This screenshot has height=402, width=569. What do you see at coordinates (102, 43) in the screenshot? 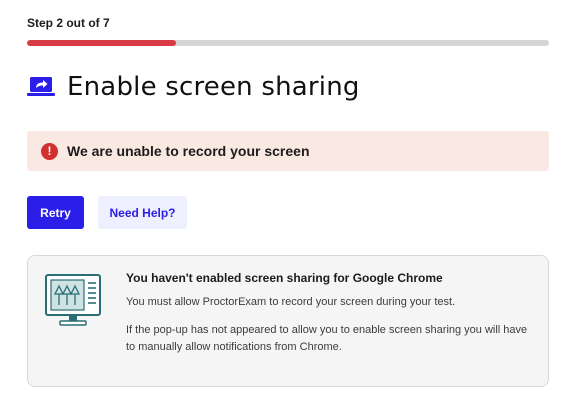
I see `progress-bar-fill` at bounding box center [102, 43].